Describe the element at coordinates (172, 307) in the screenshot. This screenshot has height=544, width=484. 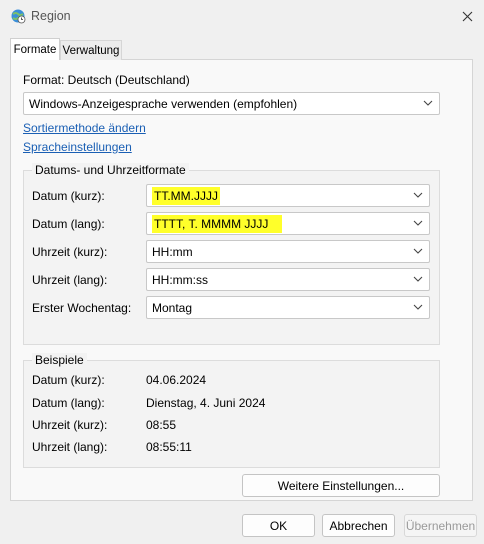
I see `first-weekday-value: Montag` at that location.